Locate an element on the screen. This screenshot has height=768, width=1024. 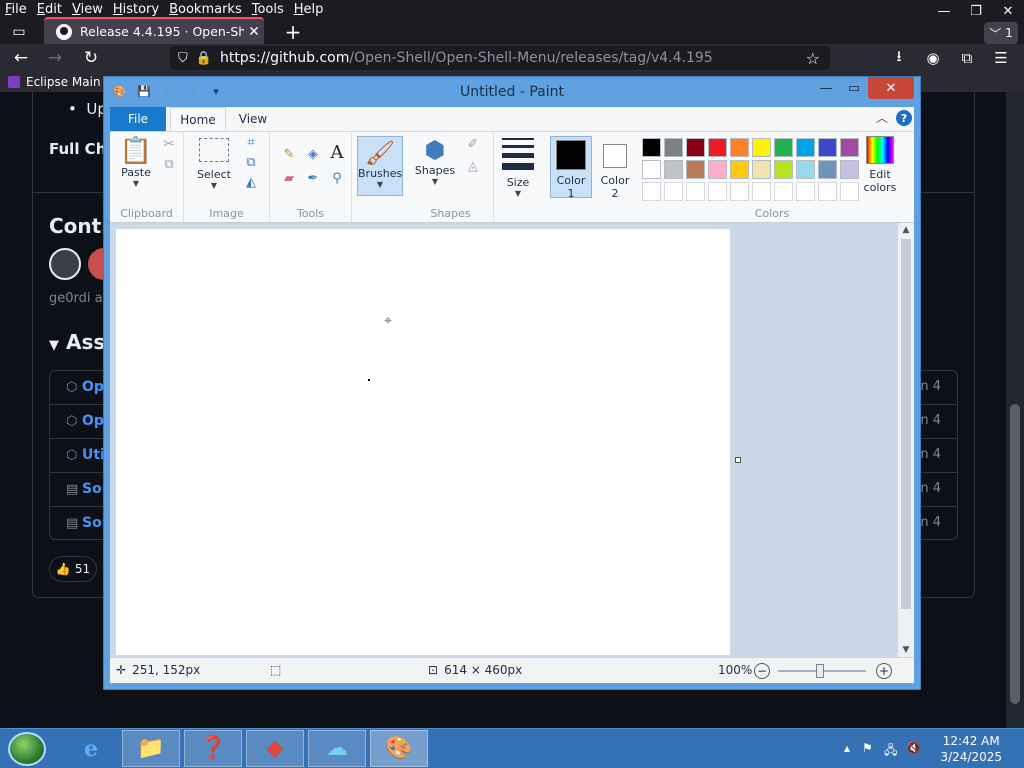
chevron-up-icon: ︿ is located at coordinates (882, 117).